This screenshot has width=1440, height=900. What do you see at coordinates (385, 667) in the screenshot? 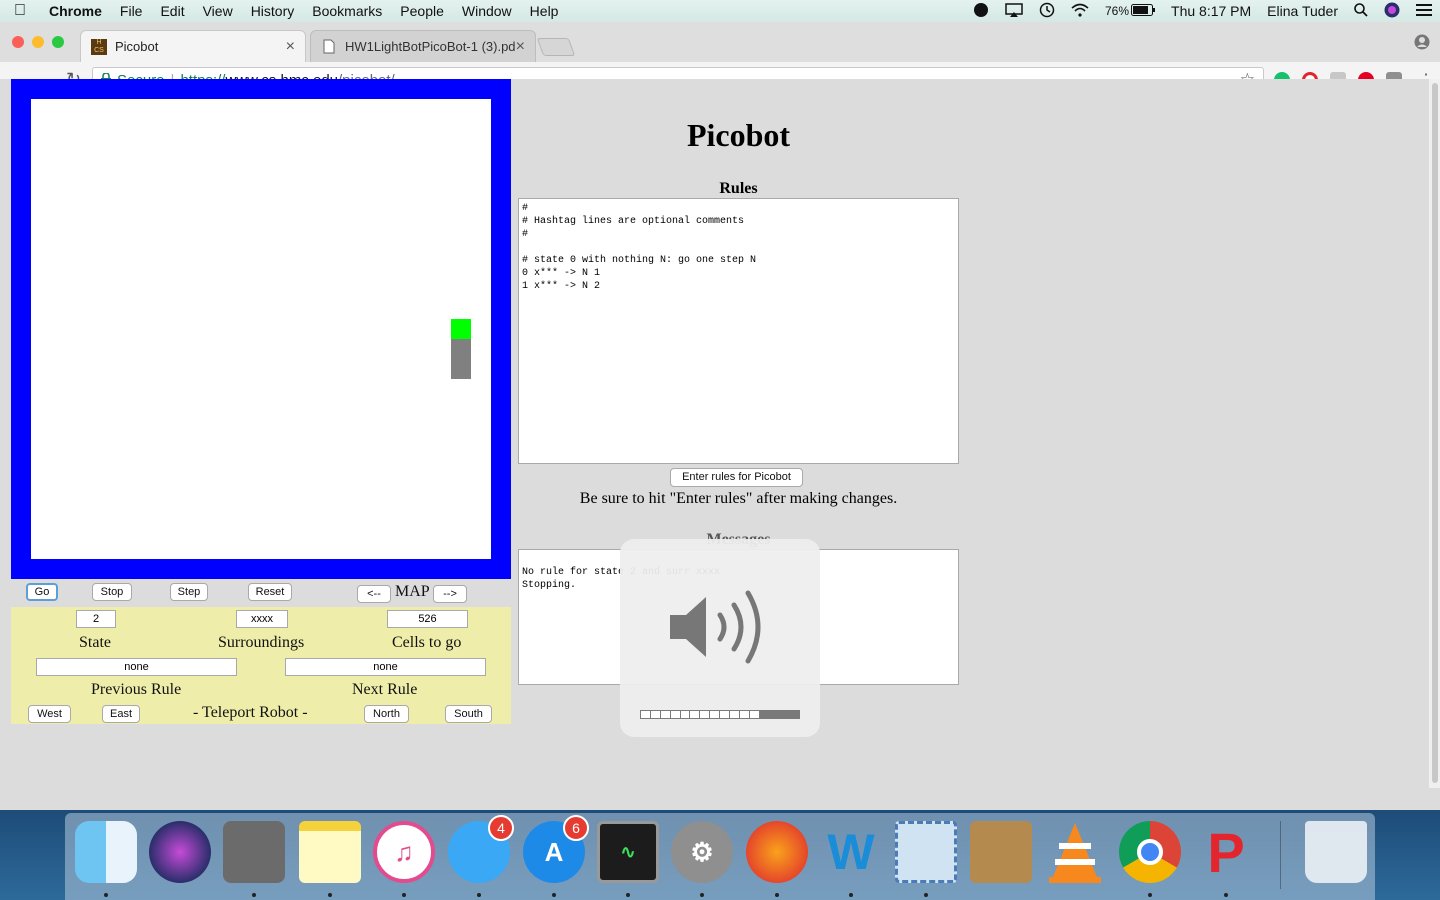
I see `next-rule-field: none` at bounding box center [385, 667].